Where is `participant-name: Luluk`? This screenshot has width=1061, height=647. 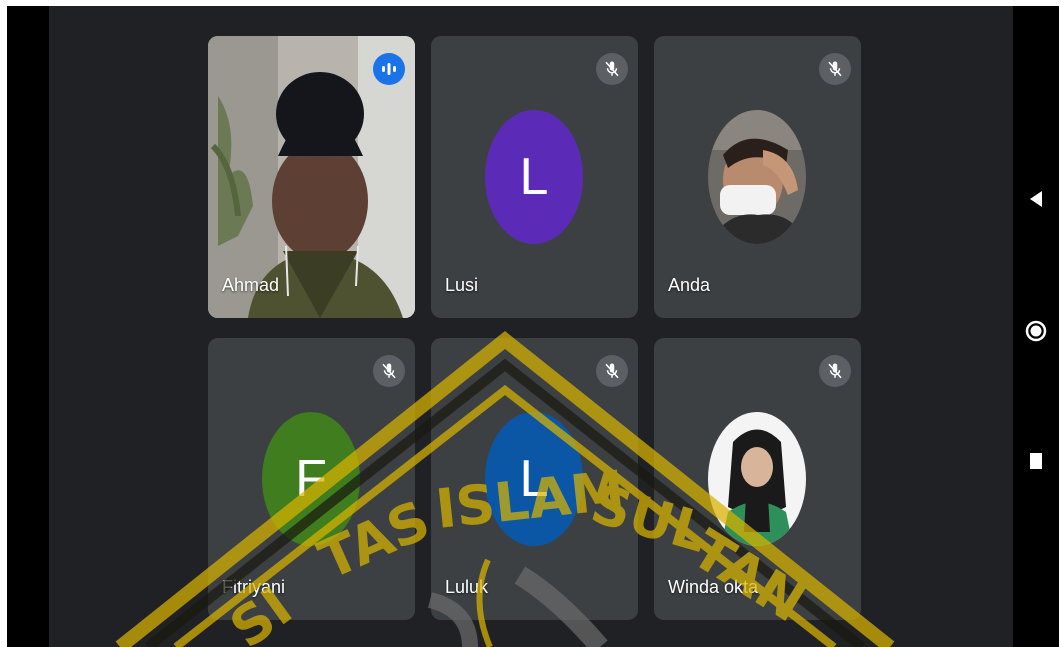 participant-name: Luluk is located at coordinates (467, 587).